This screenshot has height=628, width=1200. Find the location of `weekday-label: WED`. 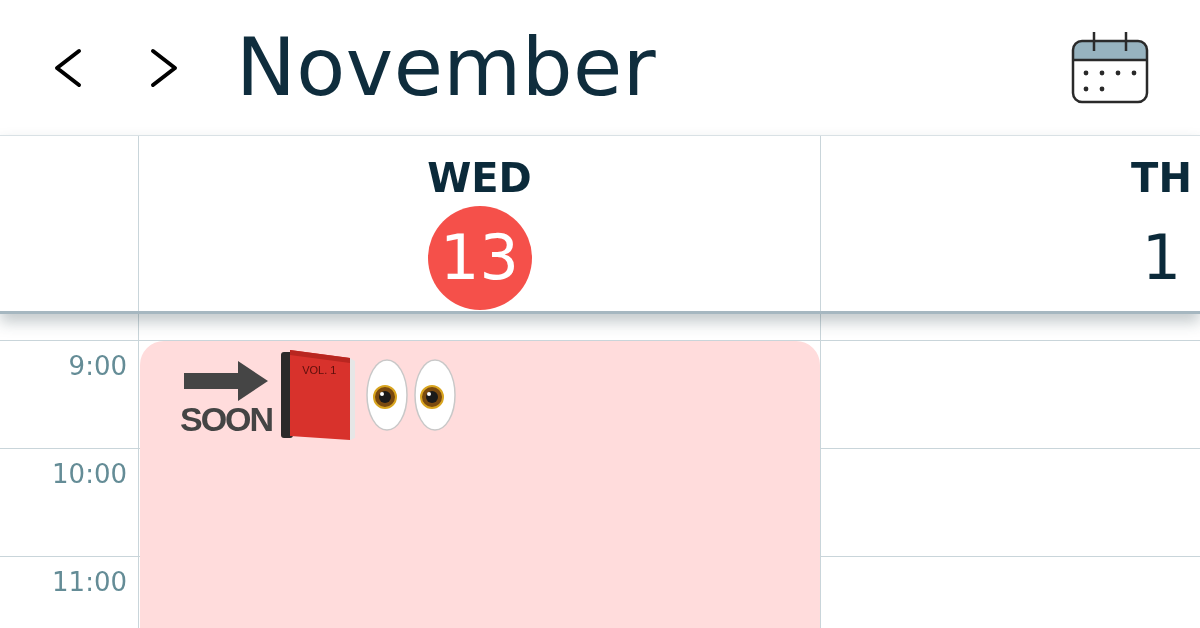

weekday-label: WED is located at coordinates (479, 178).